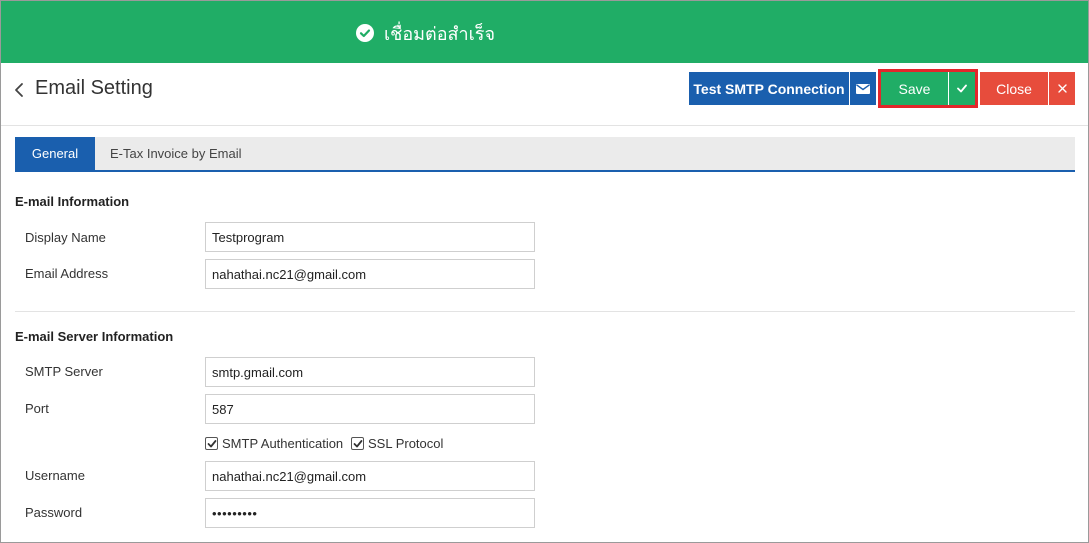 This screenshot has height=543, width=1089. Describe the element at coordinates (94, 336) in the screenshot. I see `email-server-information-heading: E-mail Server Information` at that location.